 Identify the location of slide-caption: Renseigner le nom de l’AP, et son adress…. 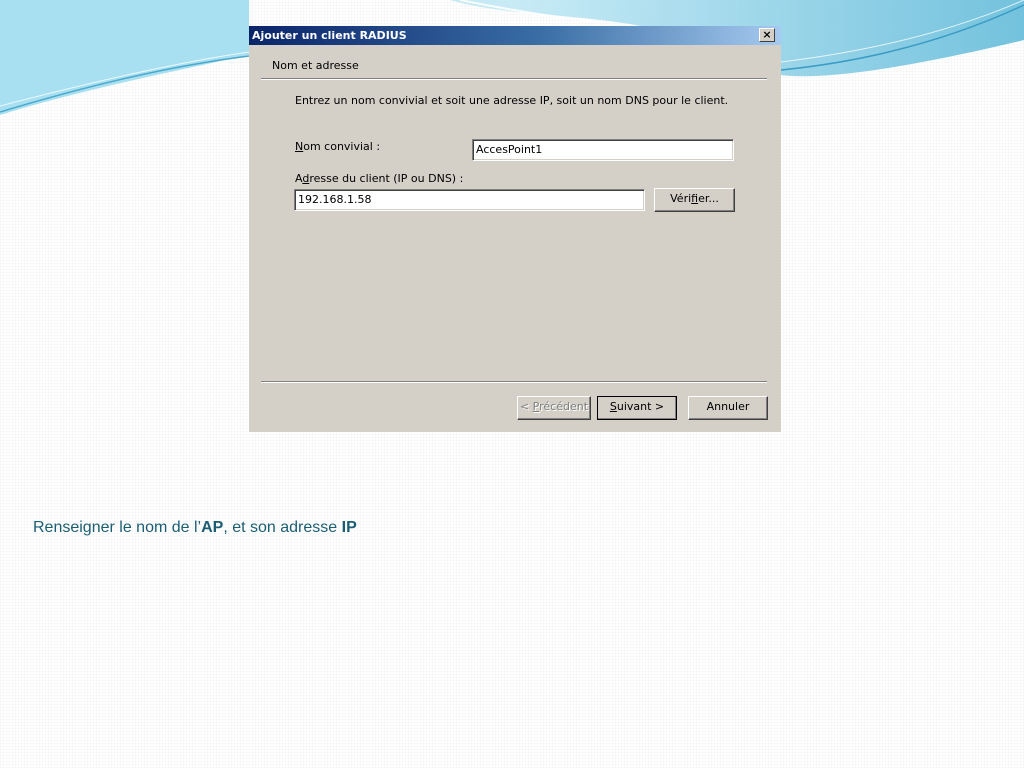
(195, 528).